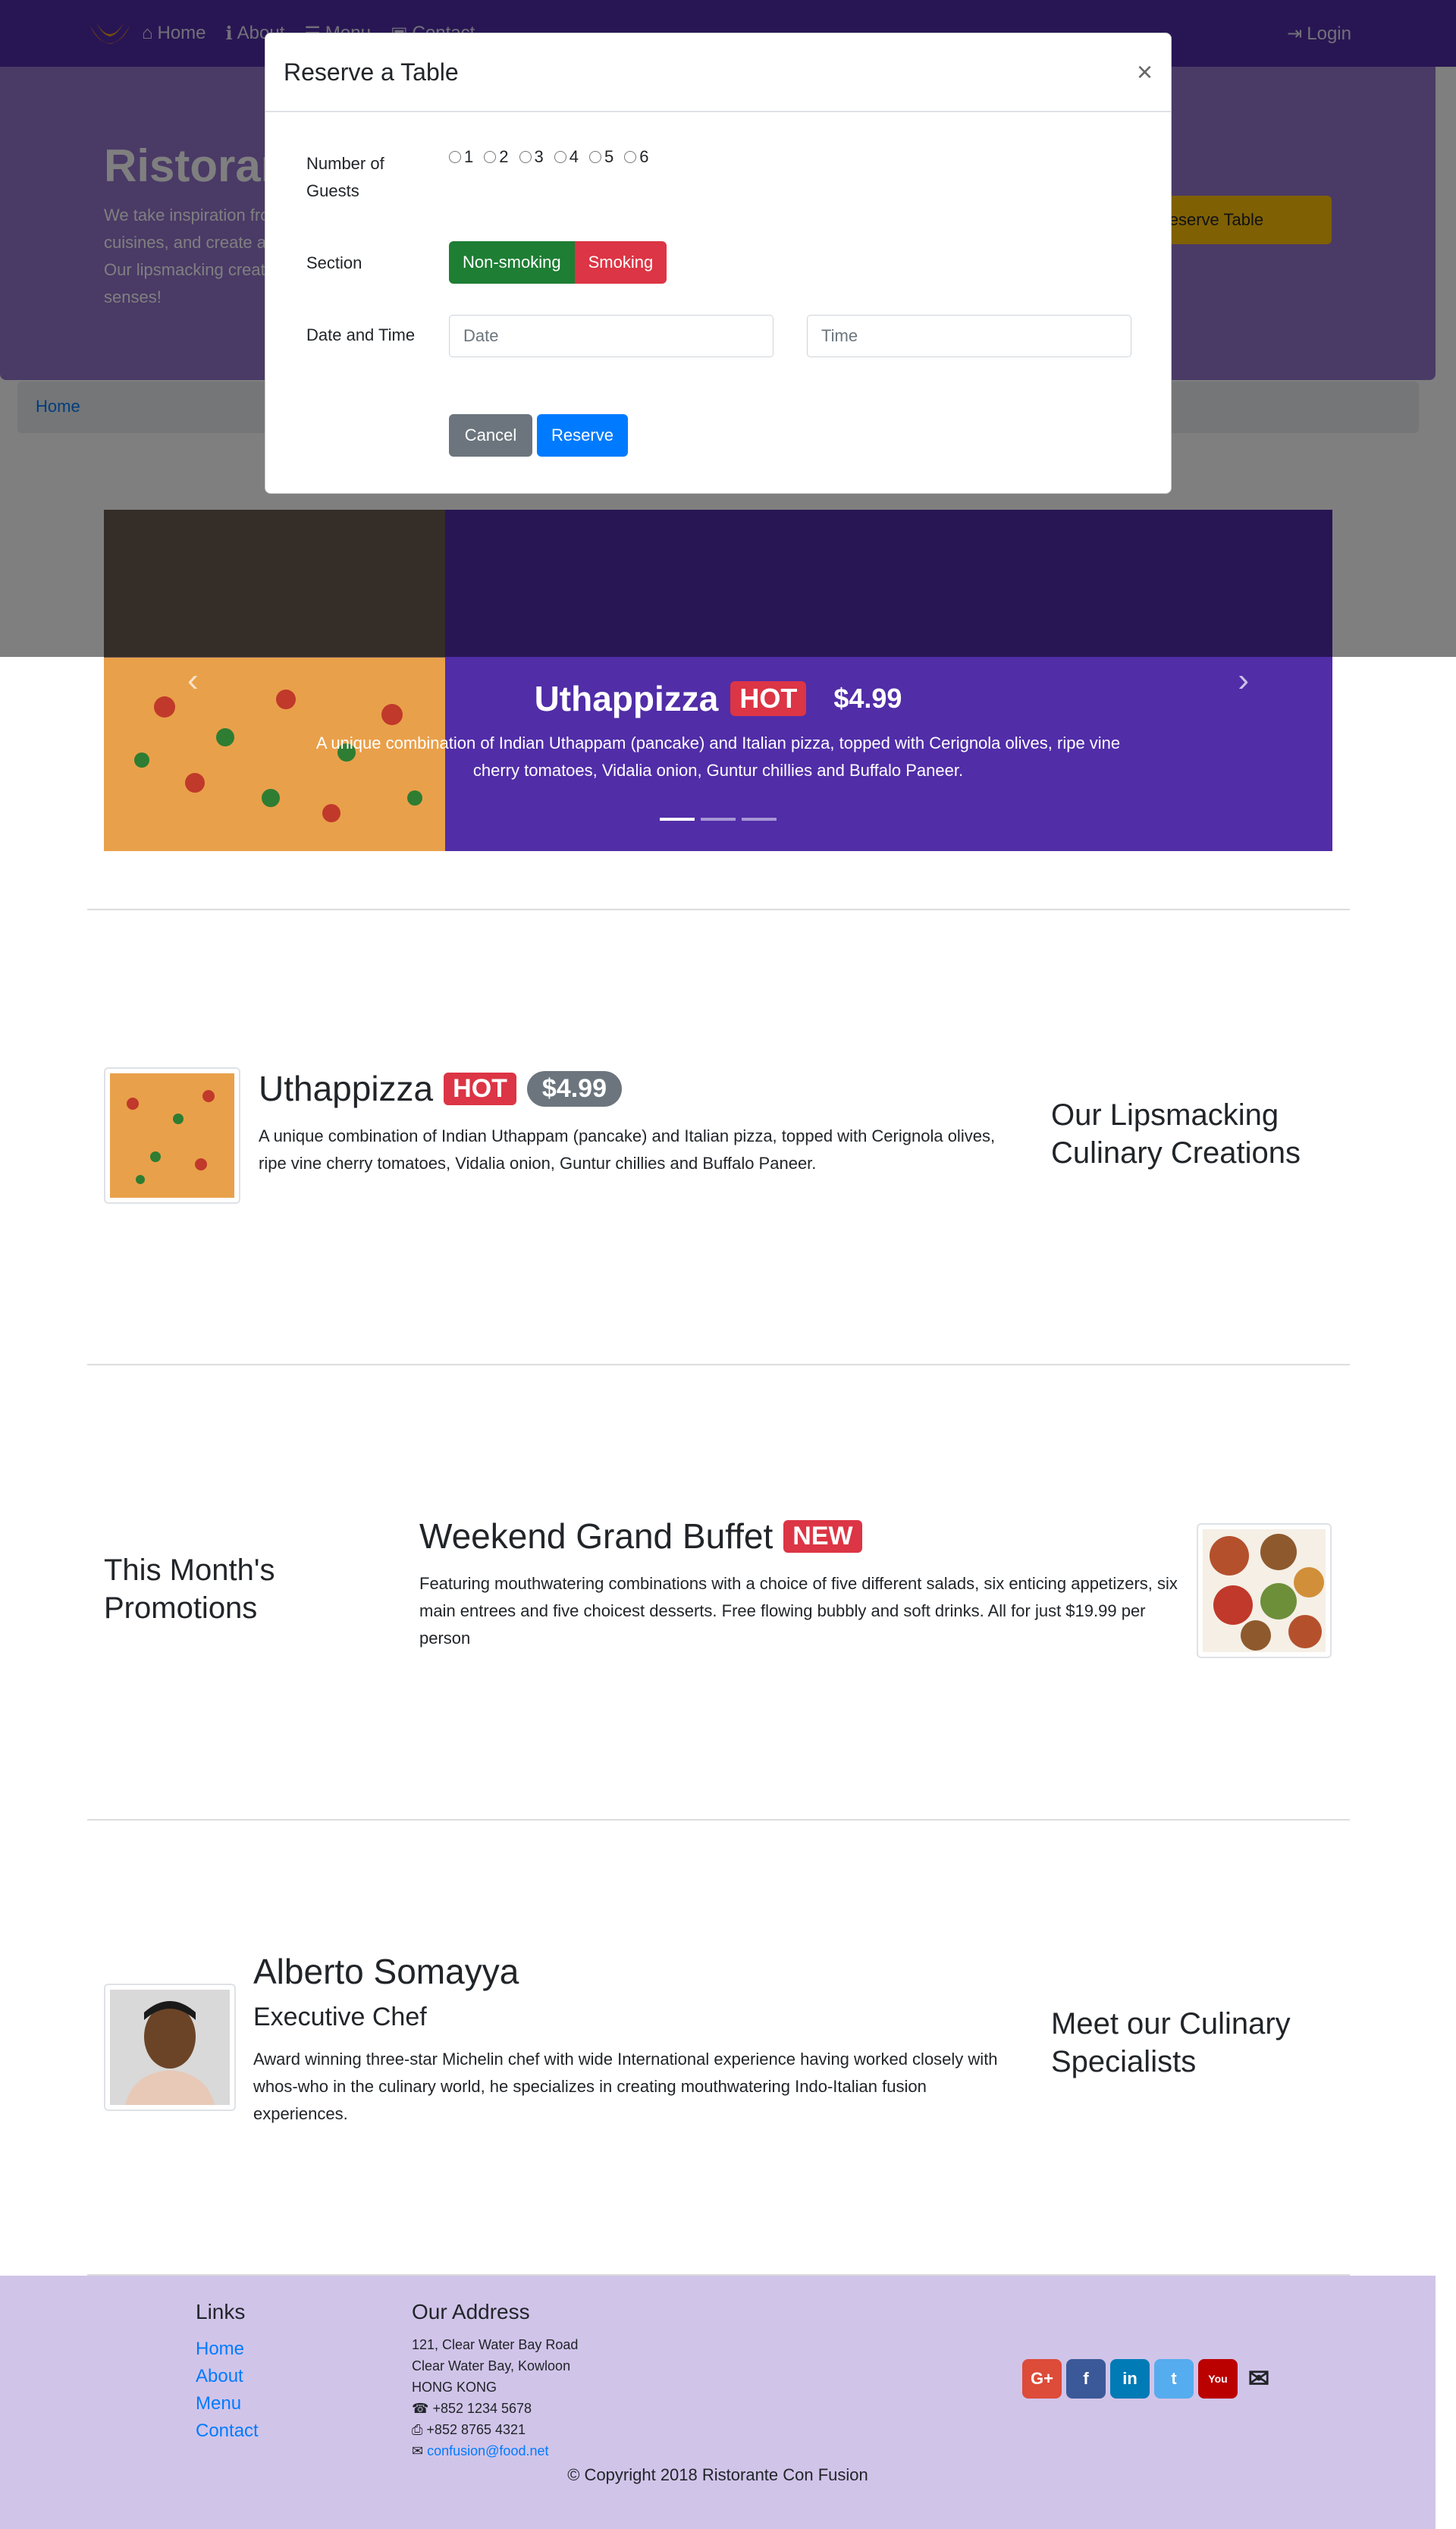 This screenshot has width=1456, height=2529. Describe the element at coordinates (471, 2311) in the screenshot. I see `footer-address-heading: Our Address` at that location.